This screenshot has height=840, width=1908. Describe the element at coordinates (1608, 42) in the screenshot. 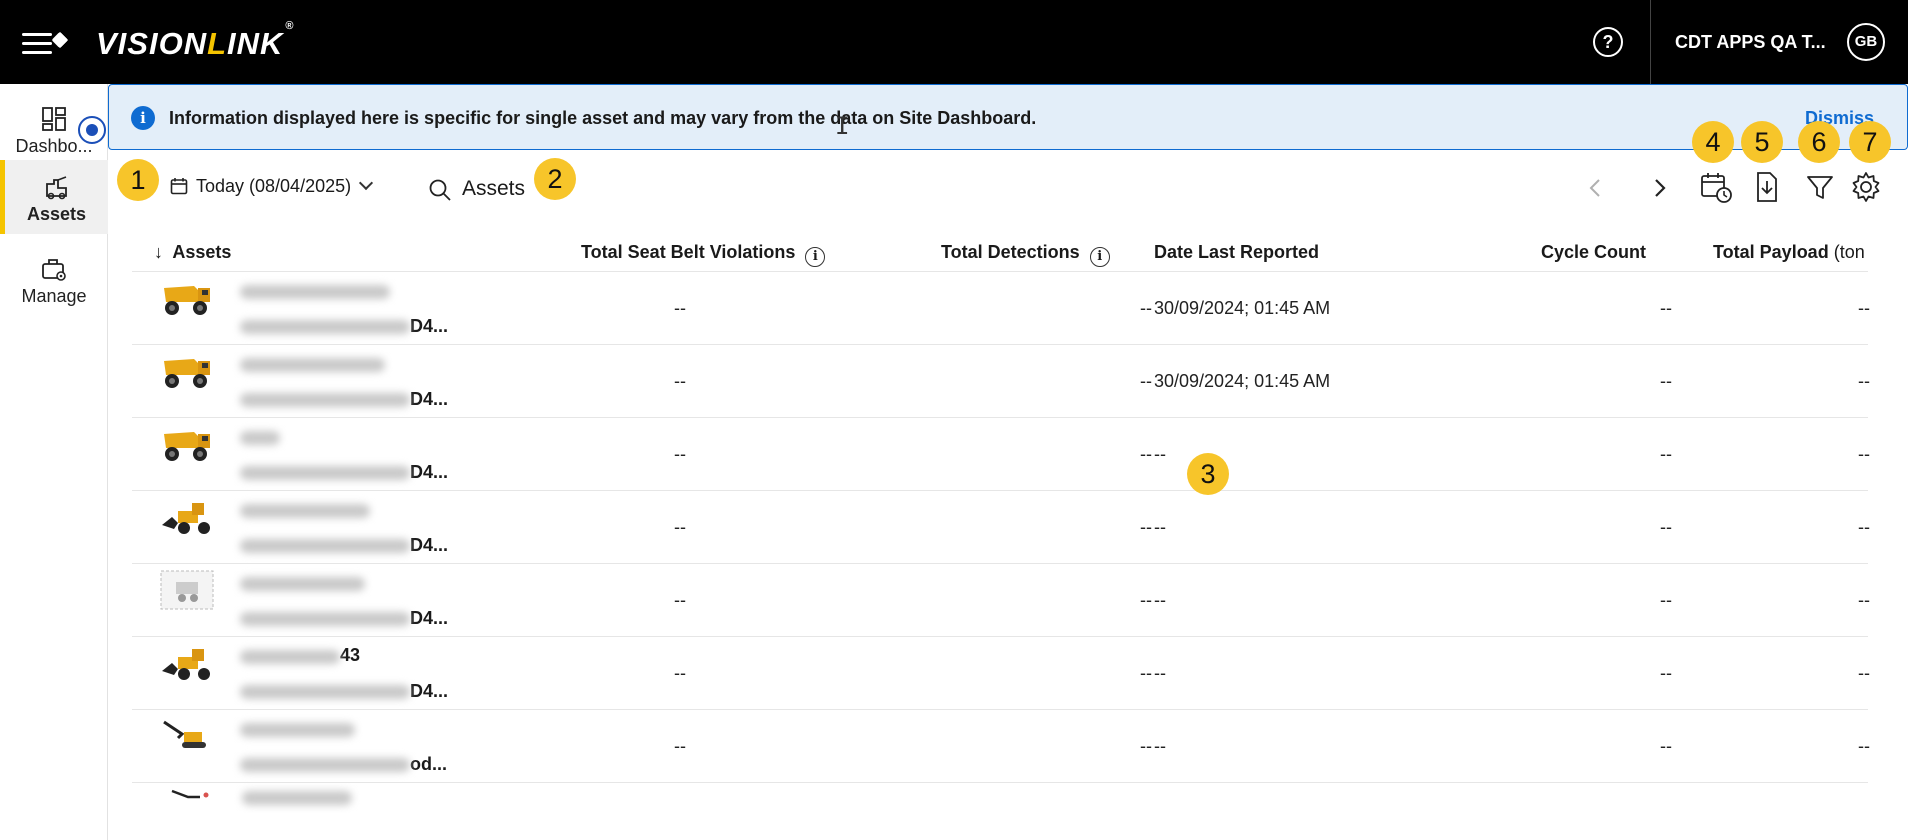

I see `help-icon: ?` at that location.